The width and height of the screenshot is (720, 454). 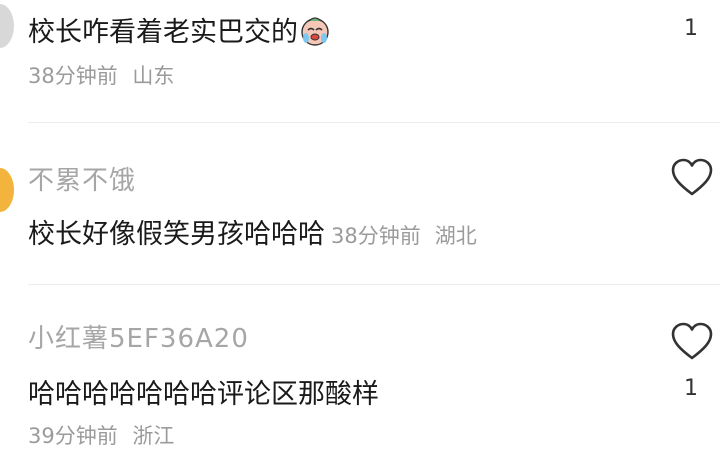 I want to click on crying-laughing-face-icon, so click(x=315, y=34).